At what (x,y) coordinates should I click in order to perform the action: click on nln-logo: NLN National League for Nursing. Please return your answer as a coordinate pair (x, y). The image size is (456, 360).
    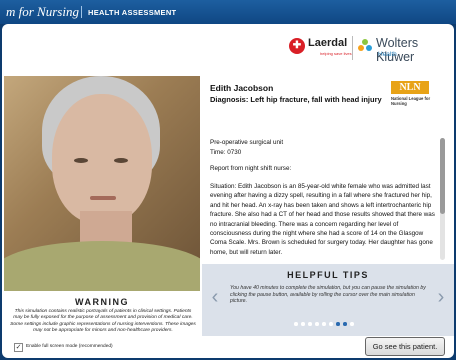
    Looking at the image, I should click on (413, 96).